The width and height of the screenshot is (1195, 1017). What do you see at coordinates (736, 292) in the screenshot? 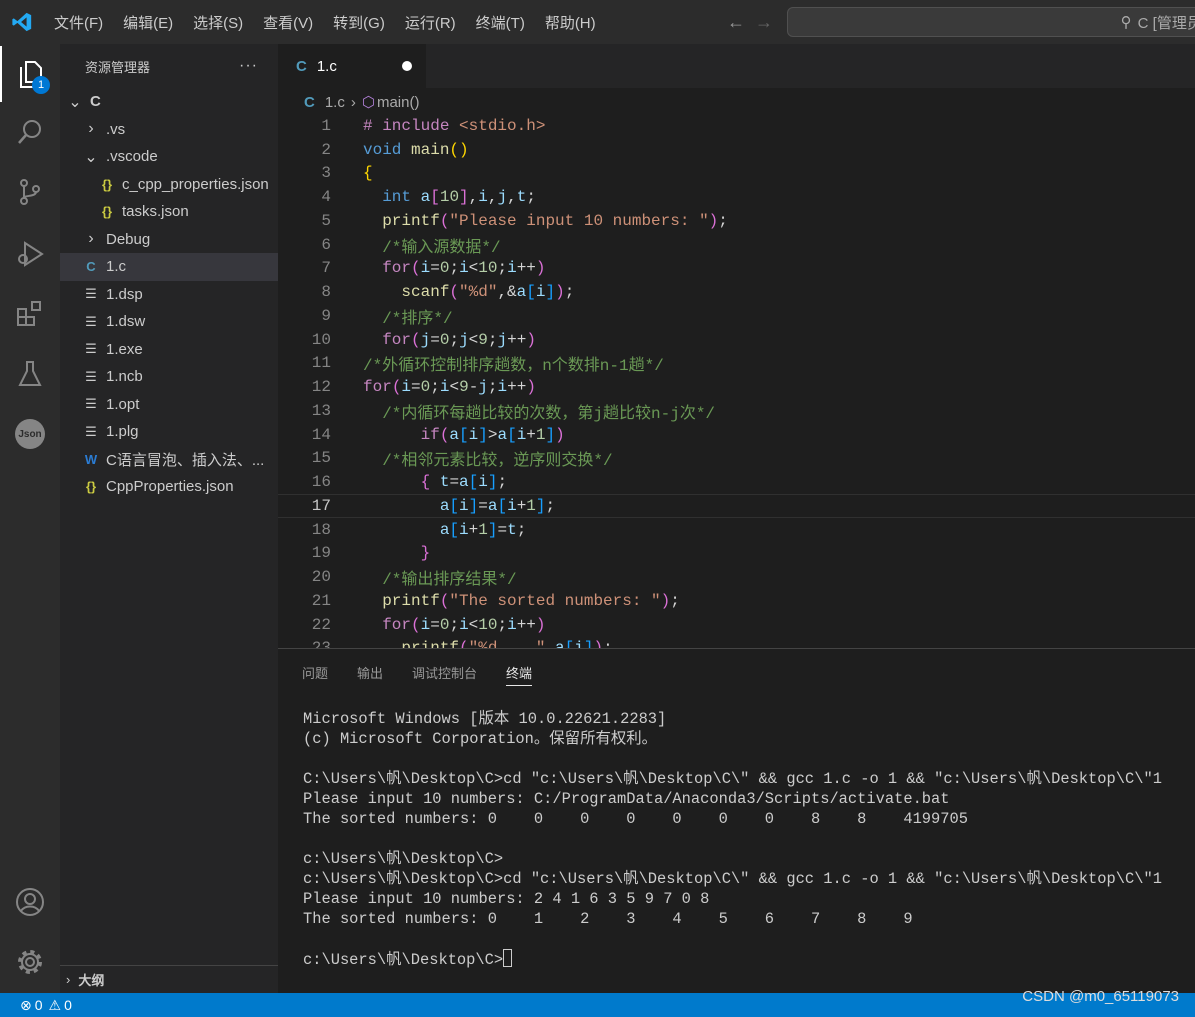
I see `code-line: 8 scanf("%d" ,& a[i]);` at bounding box center [736, 292].